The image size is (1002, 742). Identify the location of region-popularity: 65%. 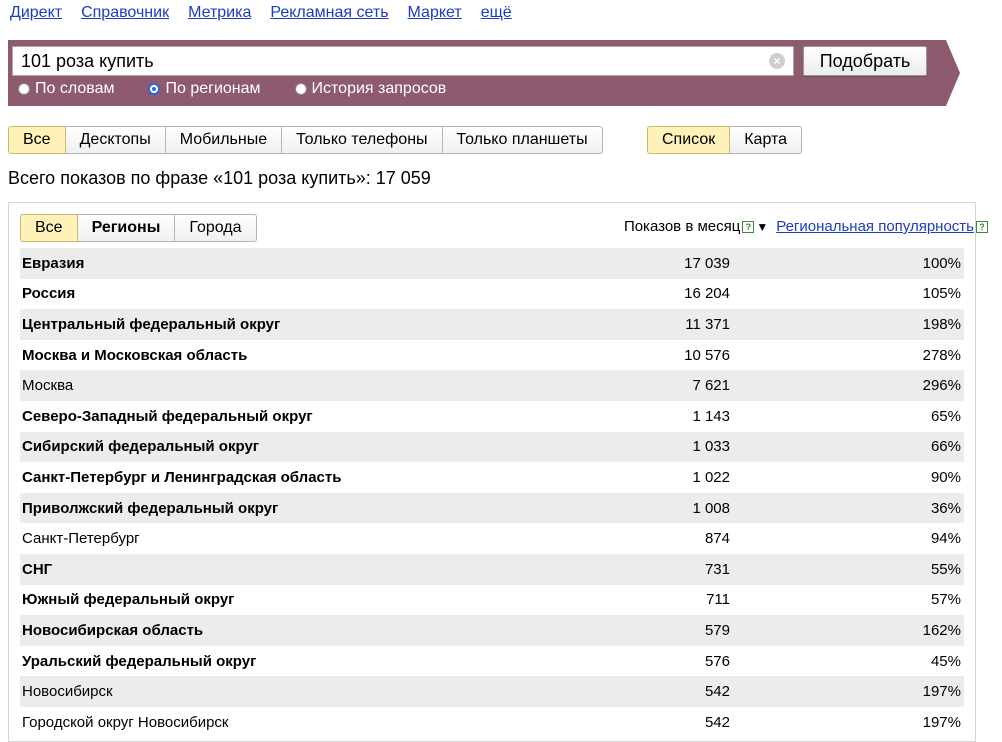
(945, 416).